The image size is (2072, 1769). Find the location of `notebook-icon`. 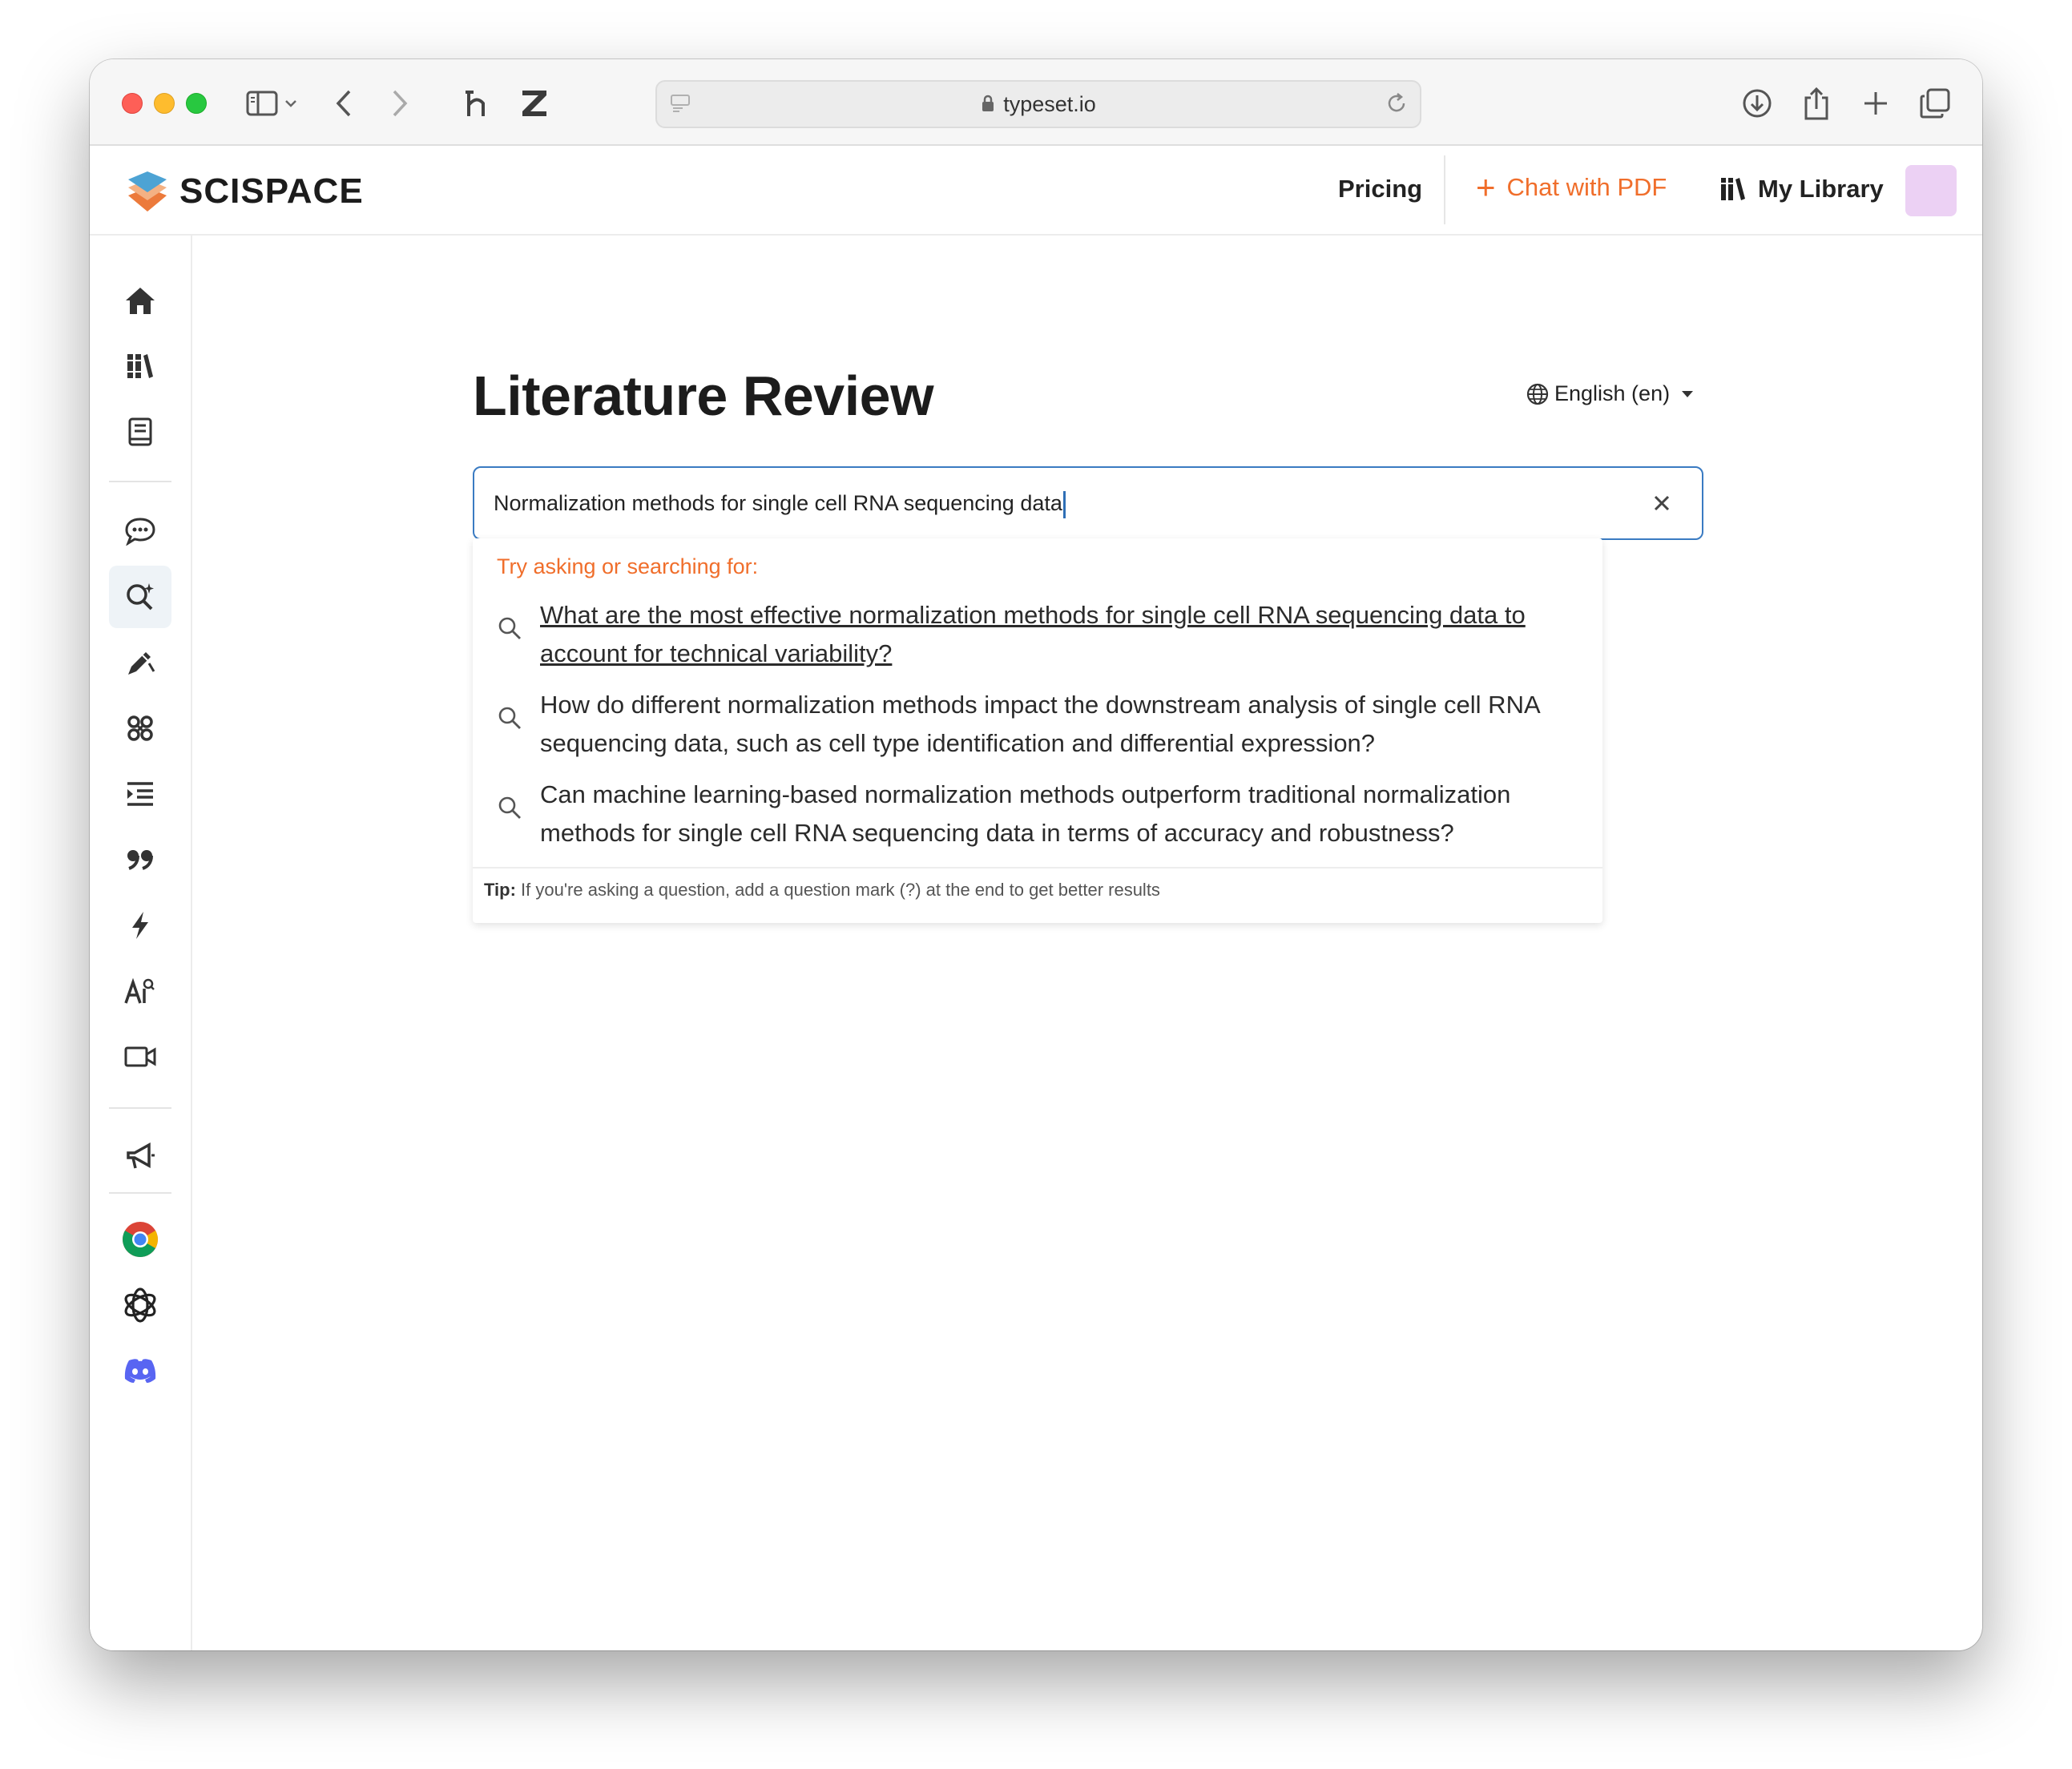

notebook-icon is located at coordinates (140, 431).